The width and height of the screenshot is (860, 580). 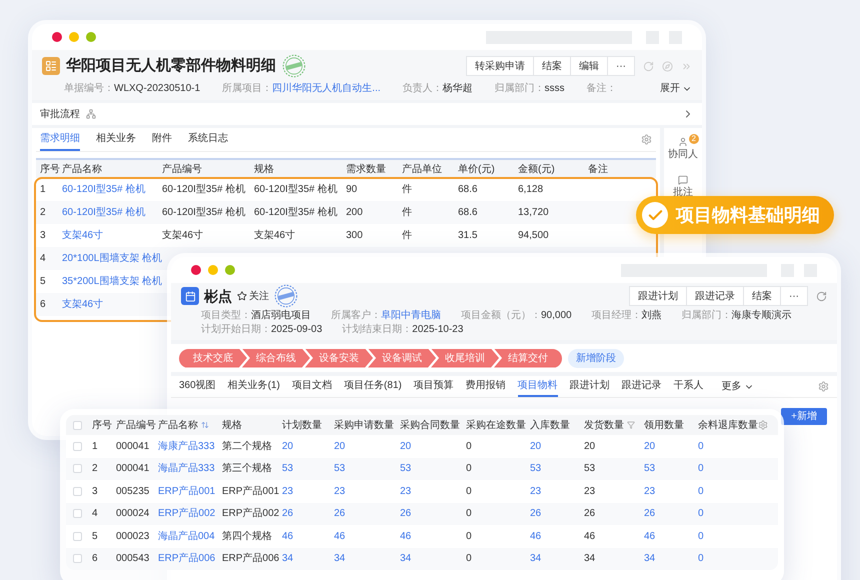 I want to click on more-tab: 更多, so click(x=738, y=386).